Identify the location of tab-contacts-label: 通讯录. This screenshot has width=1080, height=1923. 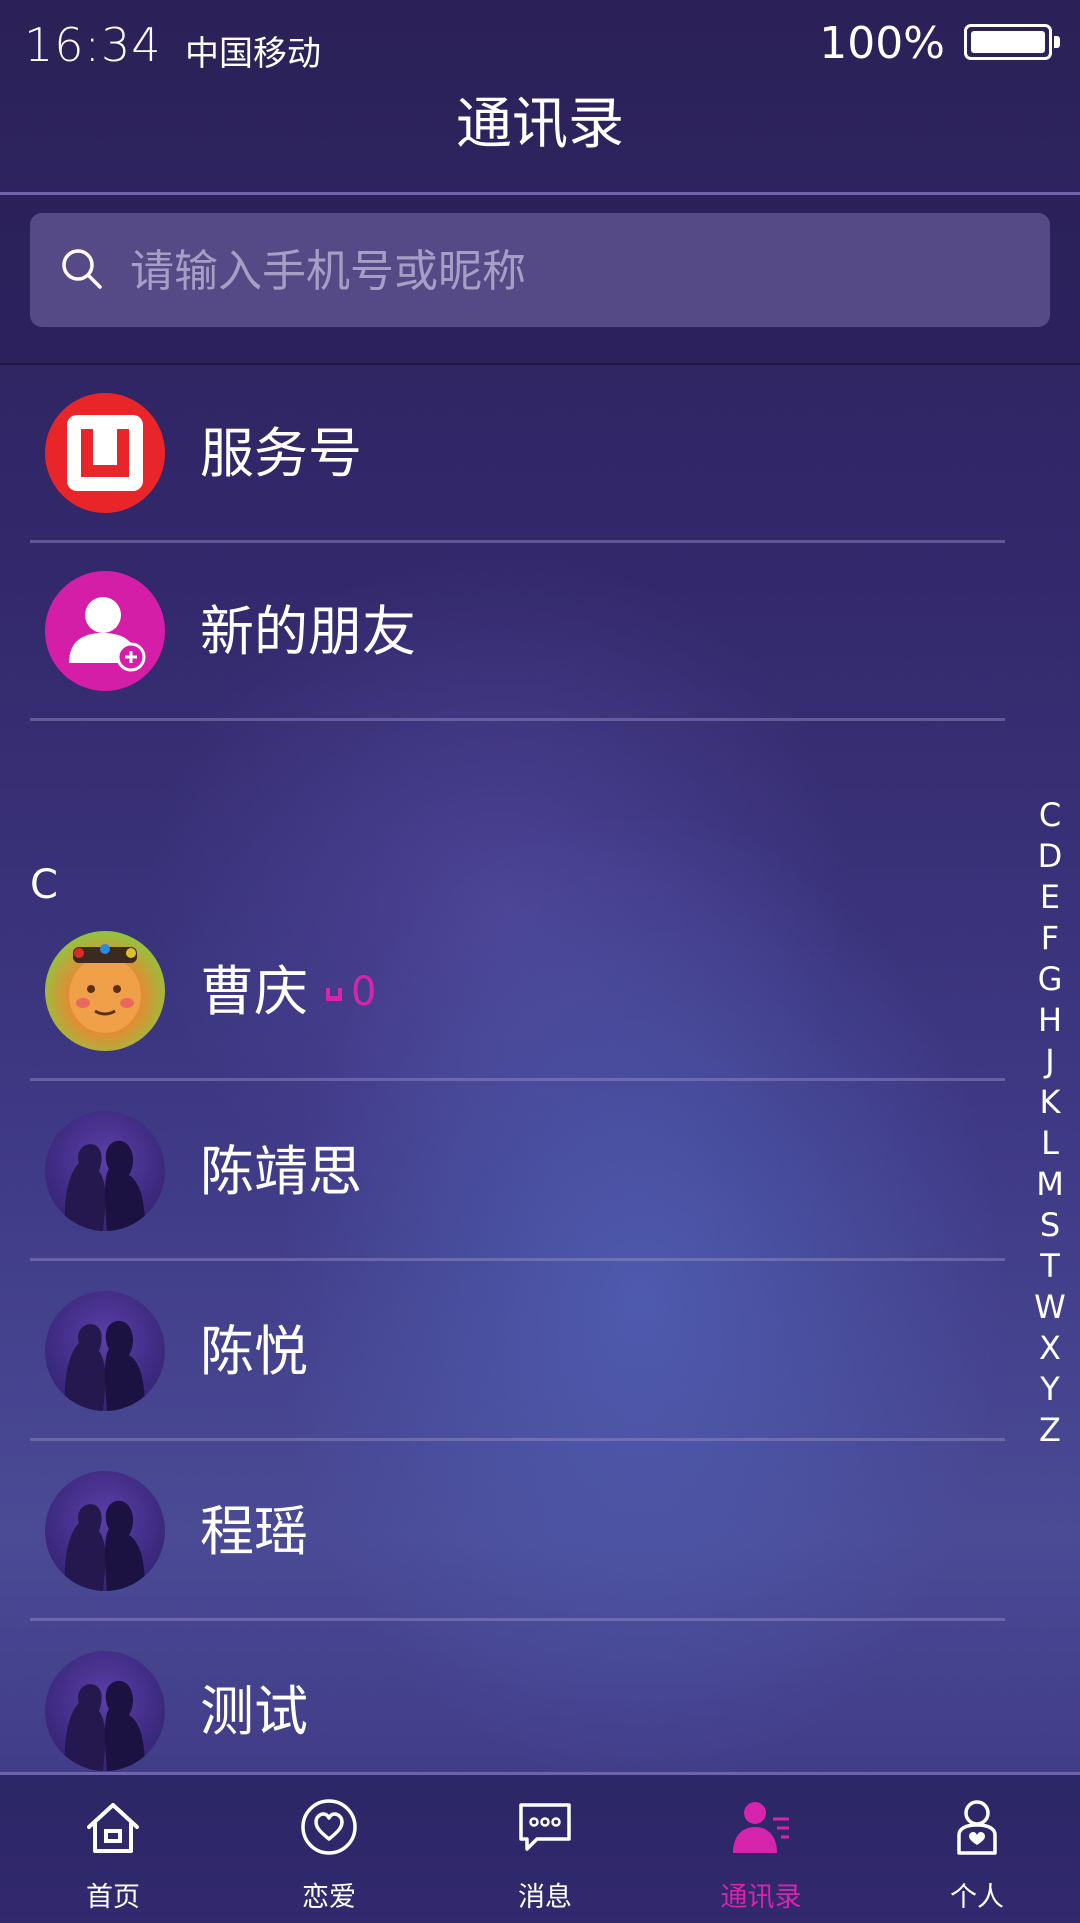
(761, 1897).